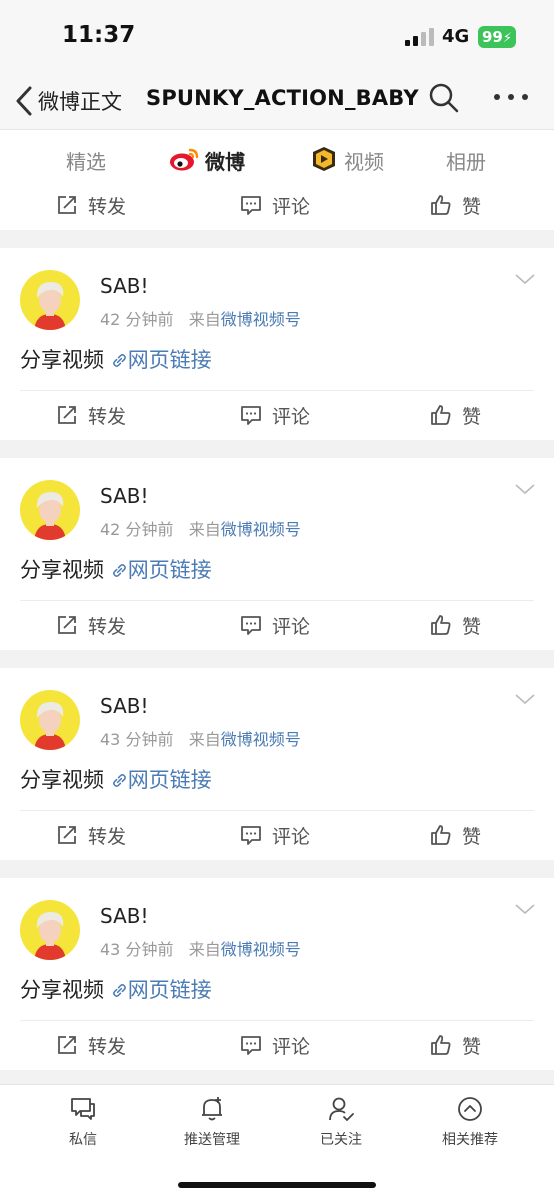  What do you see at coordinates (25, 101) in the screenshot?
I see `back-chevron-icon` at bounding box center [25, 101].